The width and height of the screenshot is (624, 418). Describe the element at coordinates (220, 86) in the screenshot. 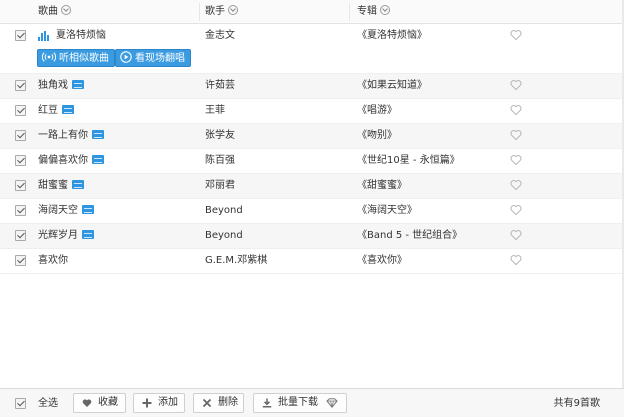

I see `artist-name: 许茹芸` at that location.